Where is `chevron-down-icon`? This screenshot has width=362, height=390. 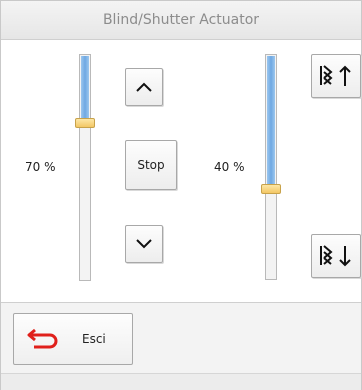 chevron-down-icon is located at coordinates (144, 244).